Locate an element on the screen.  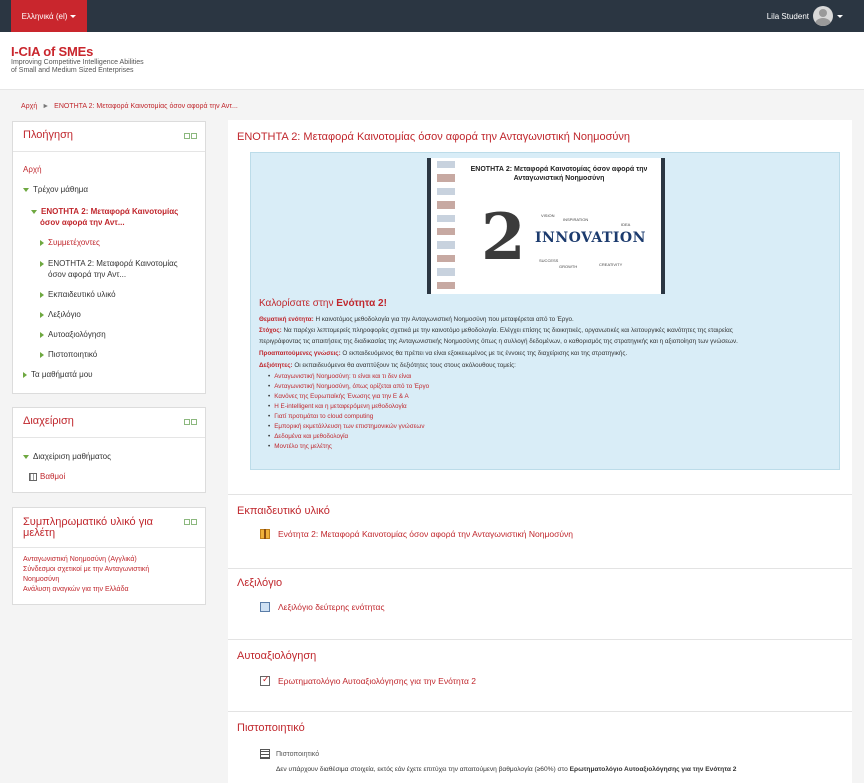
quiz-icon is located at coordinates (265, 680).